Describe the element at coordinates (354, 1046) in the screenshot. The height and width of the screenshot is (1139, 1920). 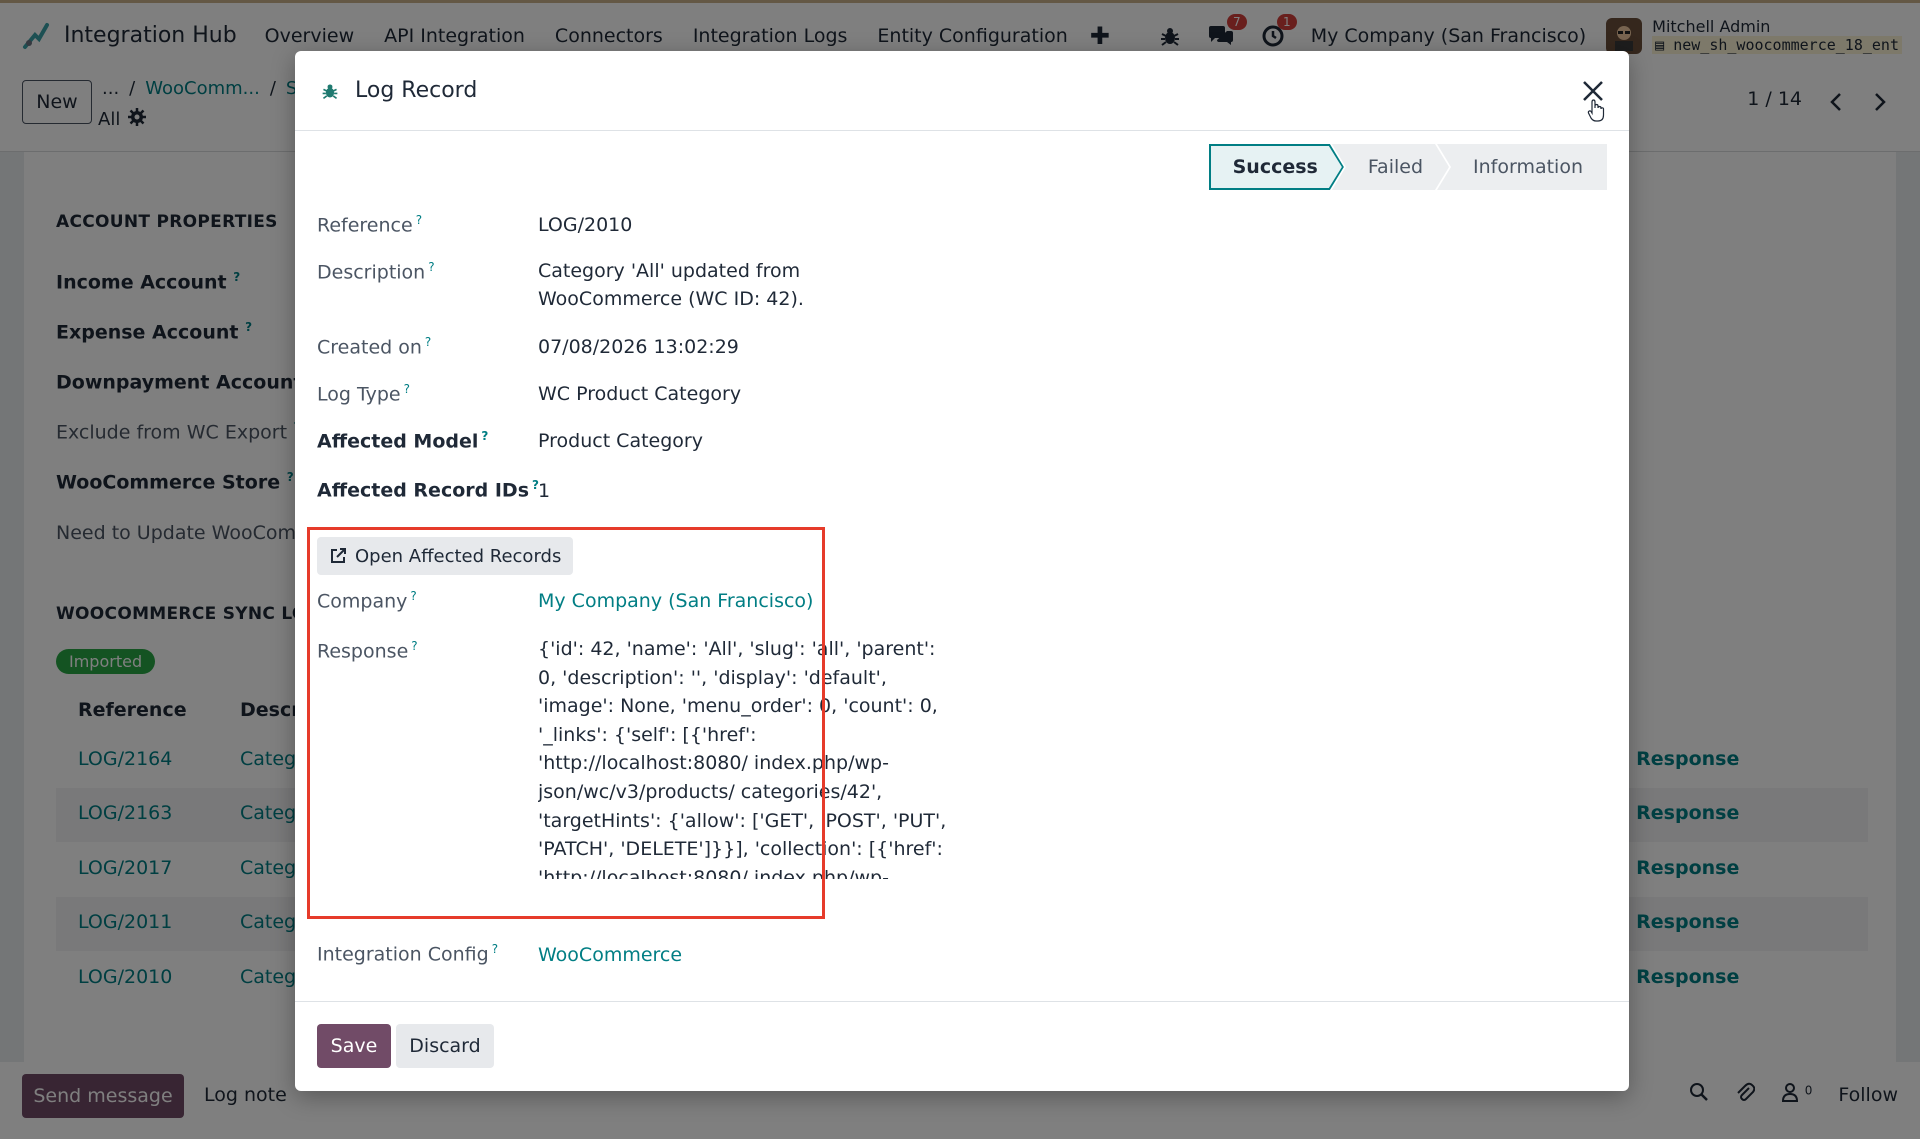
I see `save-button: Save` at that location.